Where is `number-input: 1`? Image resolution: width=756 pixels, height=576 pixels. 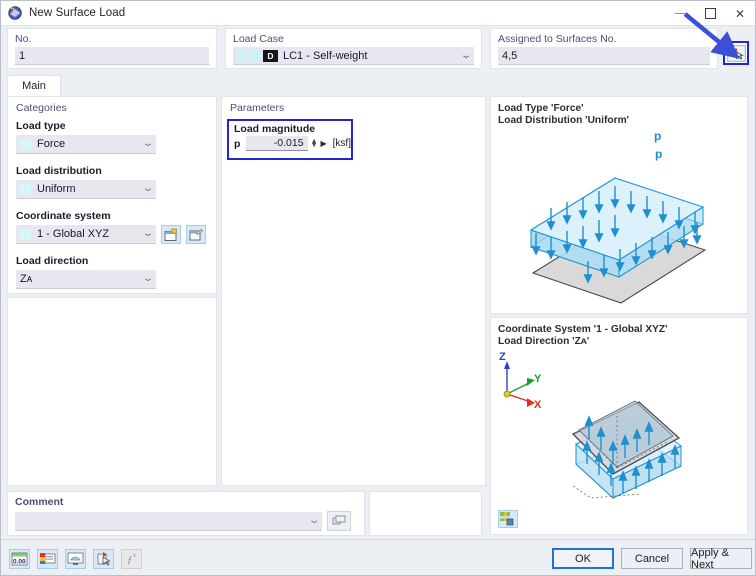
number-input: 1 is located at coordinates (112, 56).